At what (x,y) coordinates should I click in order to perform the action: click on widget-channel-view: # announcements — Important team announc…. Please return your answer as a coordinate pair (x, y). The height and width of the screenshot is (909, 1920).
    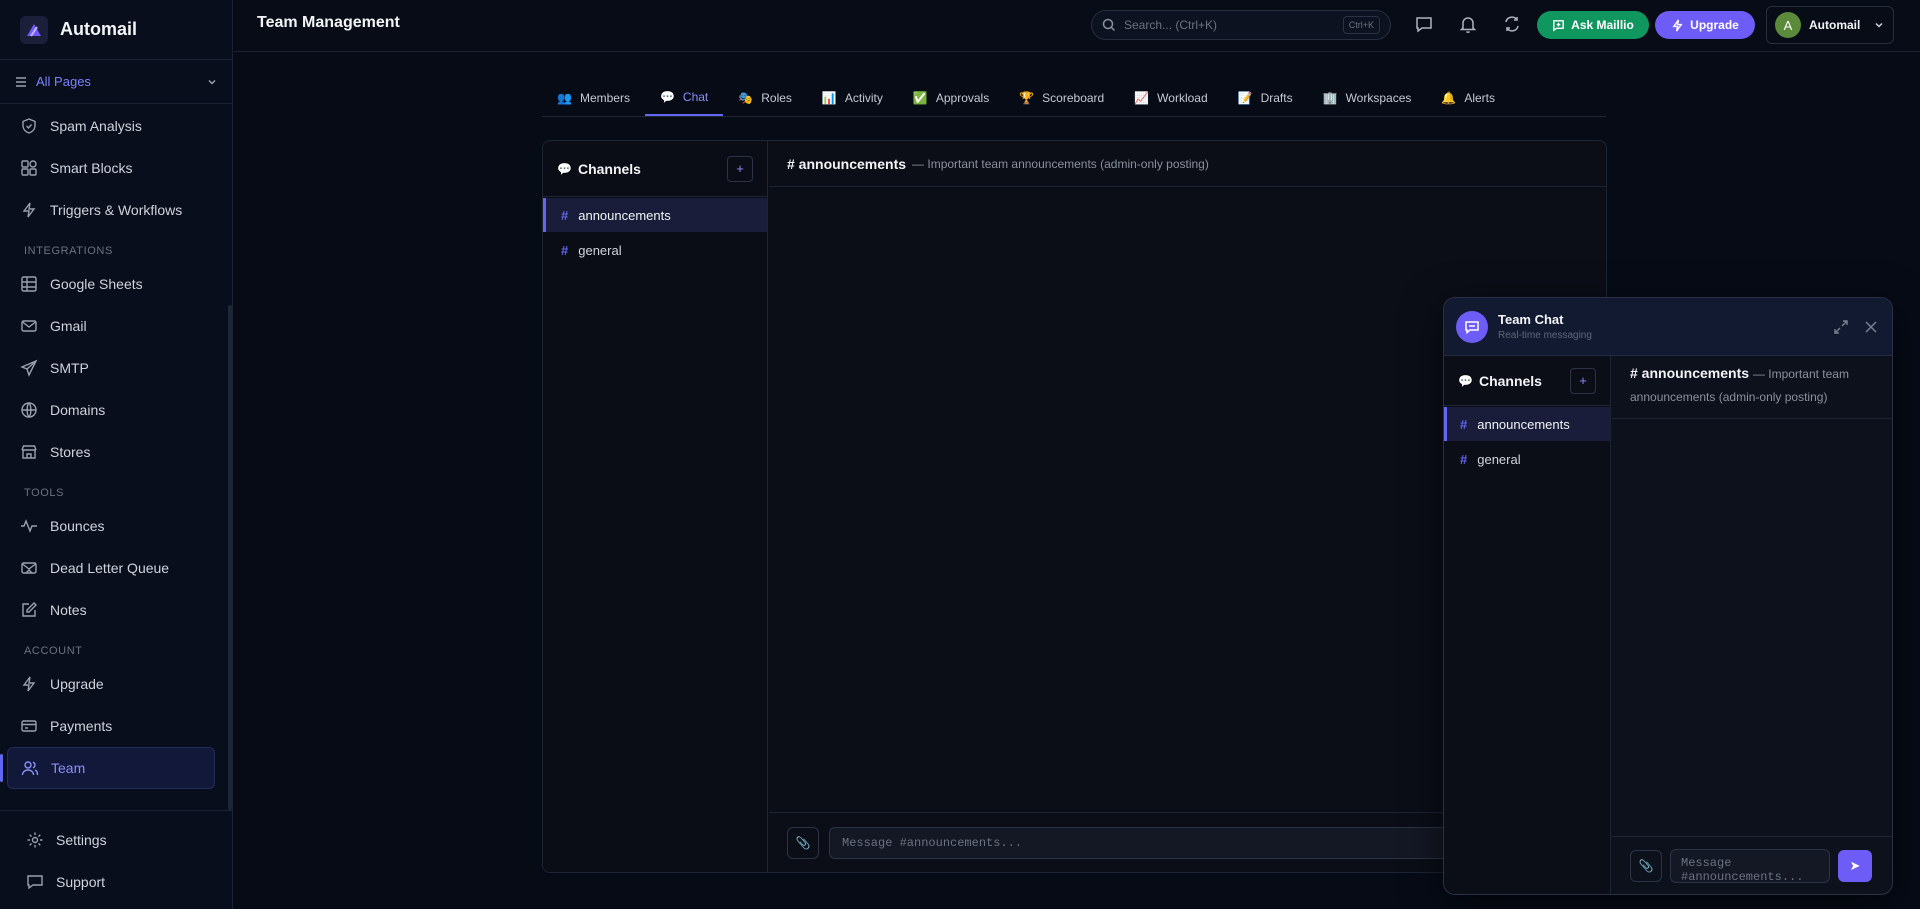
    Looking at the image, I should click on (1752, 625).